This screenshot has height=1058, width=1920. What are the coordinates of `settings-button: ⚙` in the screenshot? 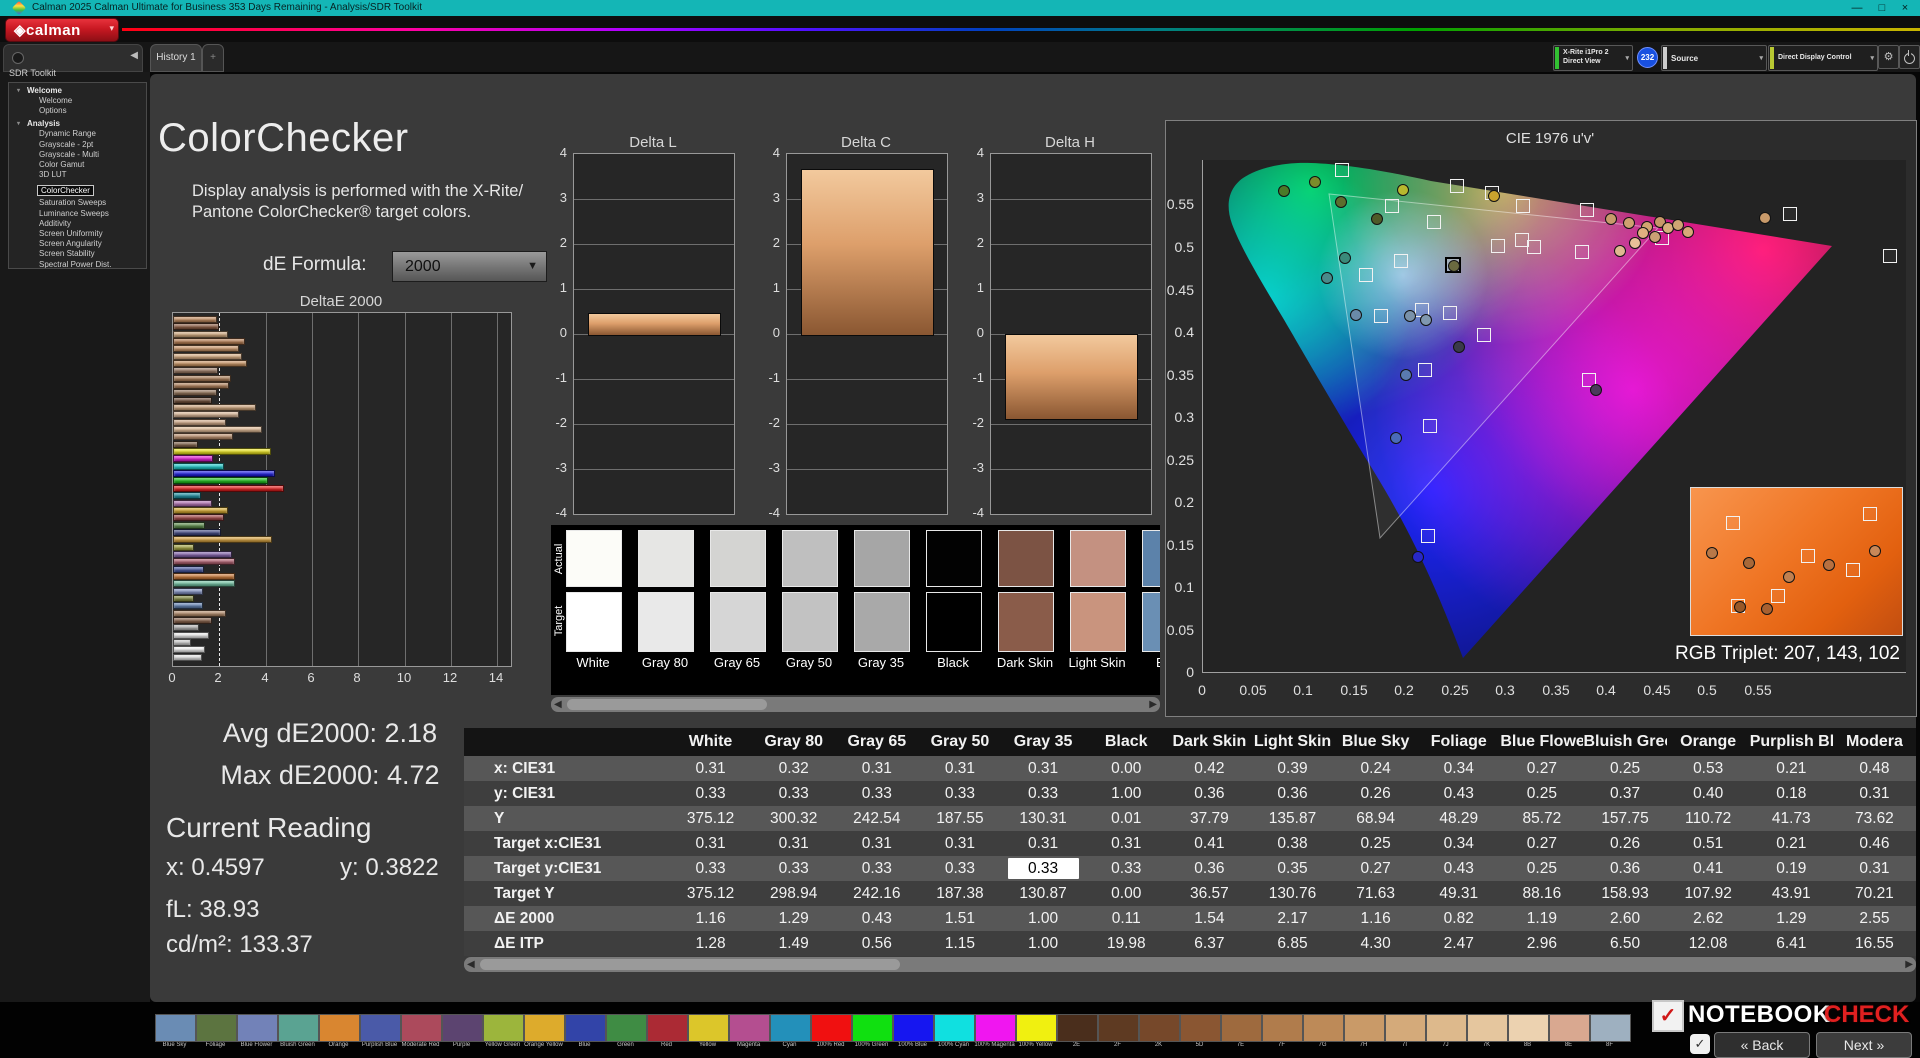 It's located at (1888, 57).